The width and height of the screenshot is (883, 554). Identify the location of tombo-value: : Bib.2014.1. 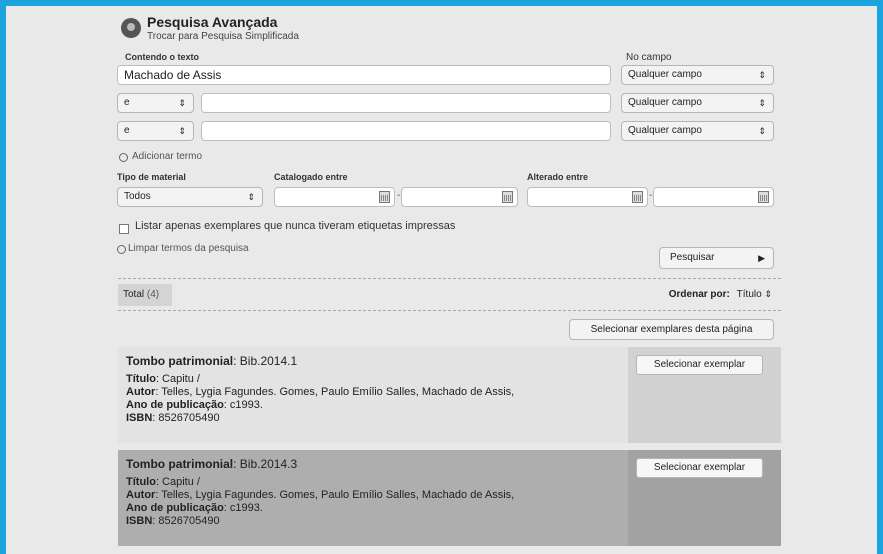
(265, 361).